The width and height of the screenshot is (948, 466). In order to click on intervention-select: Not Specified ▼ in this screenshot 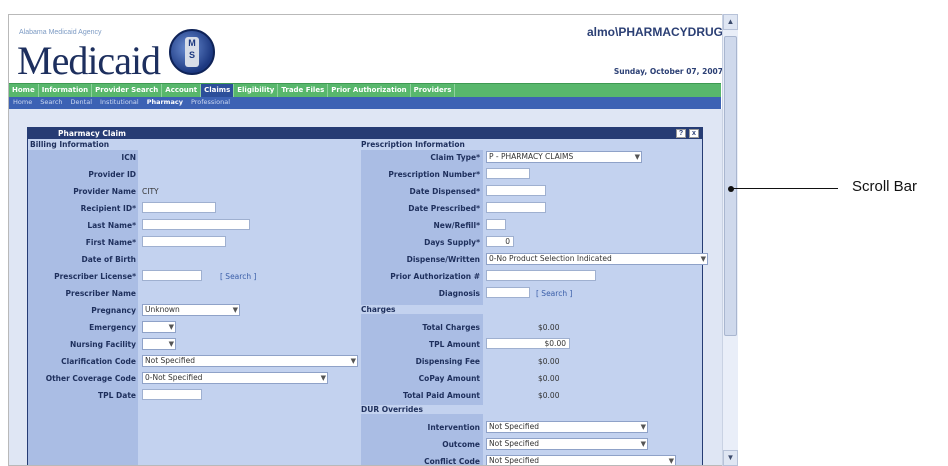, I will do `click(567, 427)`.